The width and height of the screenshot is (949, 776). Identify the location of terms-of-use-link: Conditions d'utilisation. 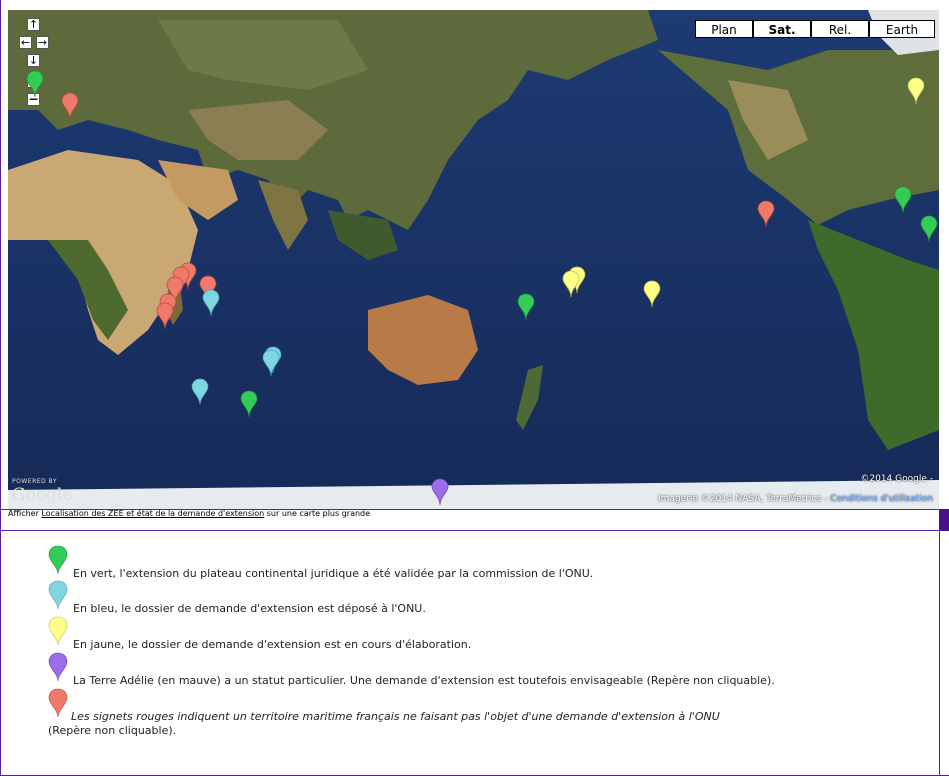
(881, 499).